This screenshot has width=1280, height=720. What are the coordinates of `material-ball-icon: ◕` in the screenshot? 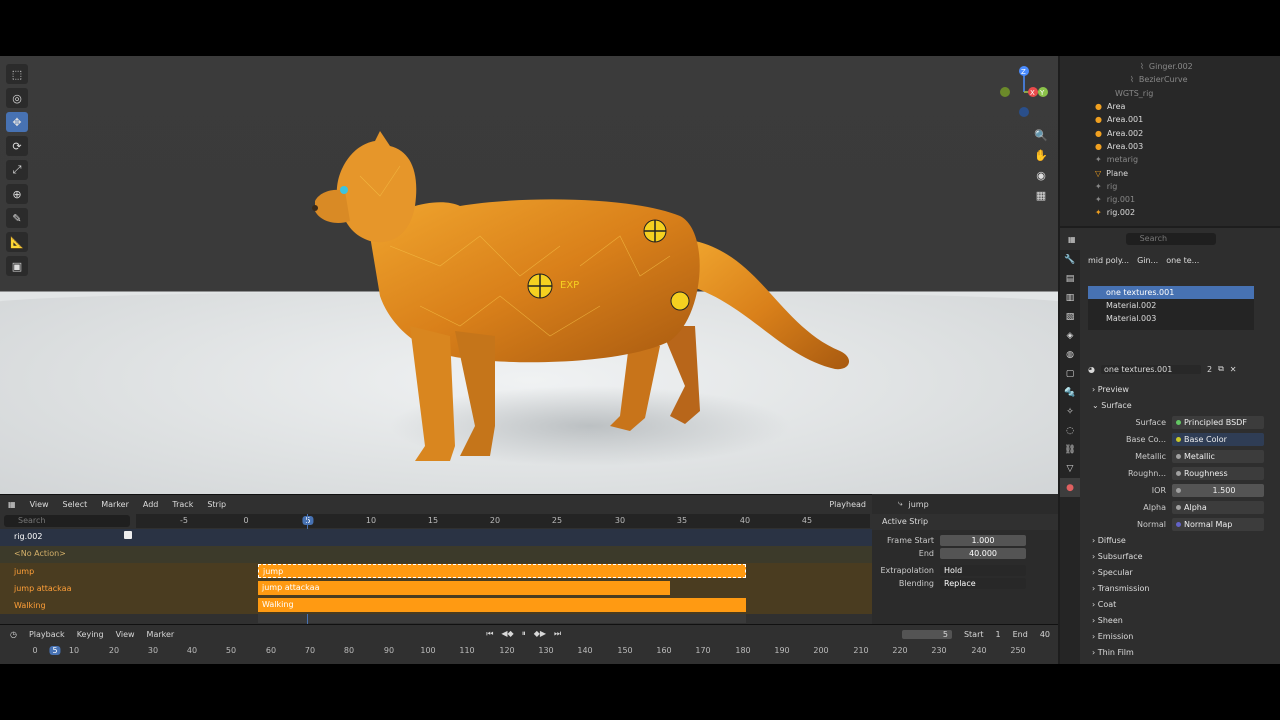 It's located at (1091, 369).